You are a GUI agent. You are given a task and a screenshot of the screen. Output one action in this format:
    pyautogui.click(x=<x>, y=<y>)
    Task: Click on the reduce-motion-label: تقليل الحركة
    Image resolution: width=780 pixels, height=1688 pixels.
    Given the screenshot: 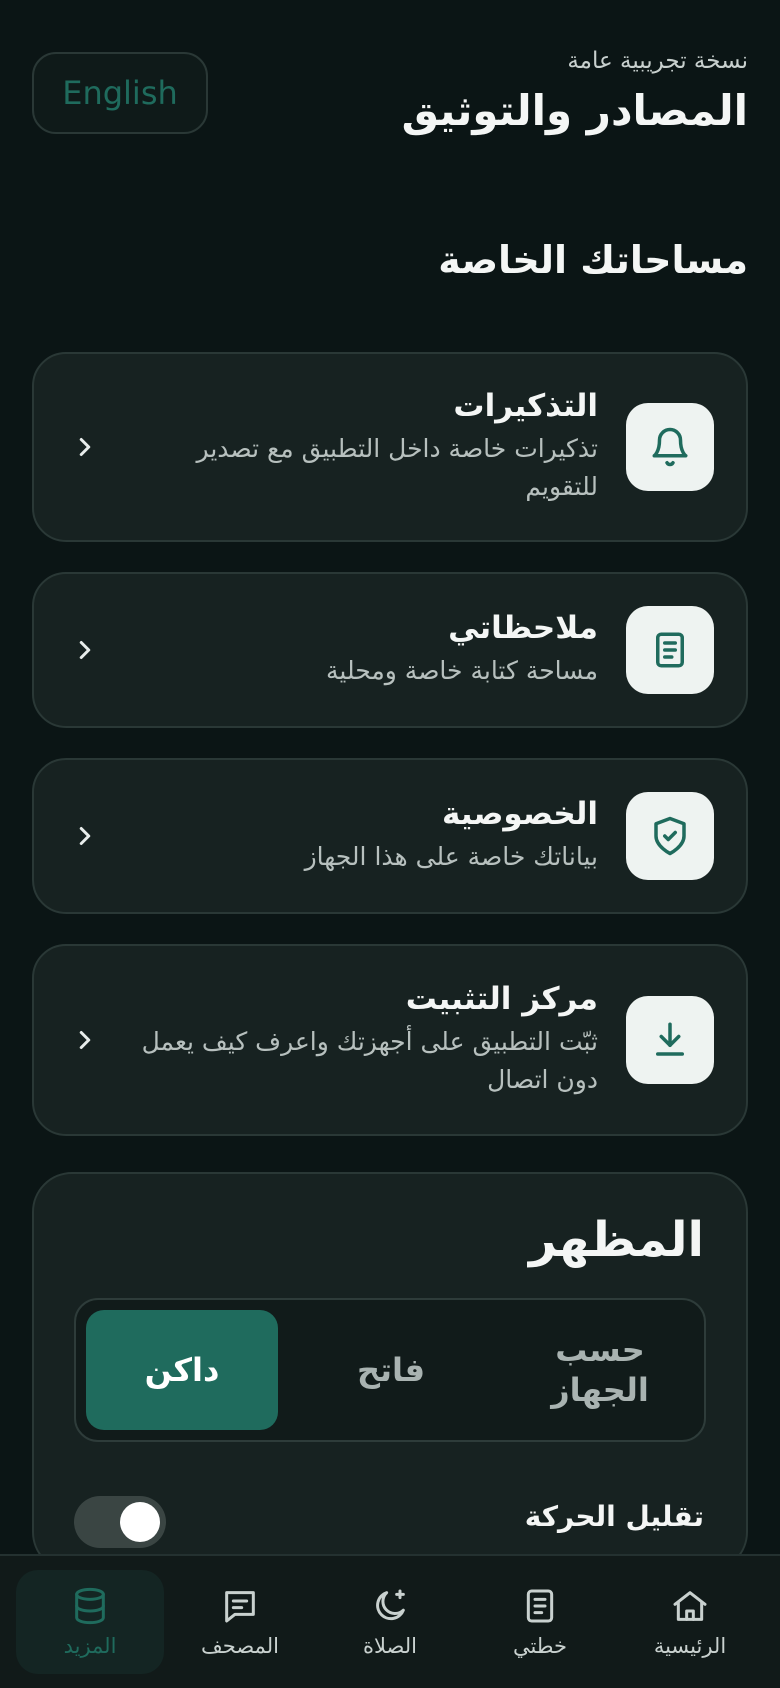 What is the action you would take?
    pyautogui.click(x=614, y=1516)
    